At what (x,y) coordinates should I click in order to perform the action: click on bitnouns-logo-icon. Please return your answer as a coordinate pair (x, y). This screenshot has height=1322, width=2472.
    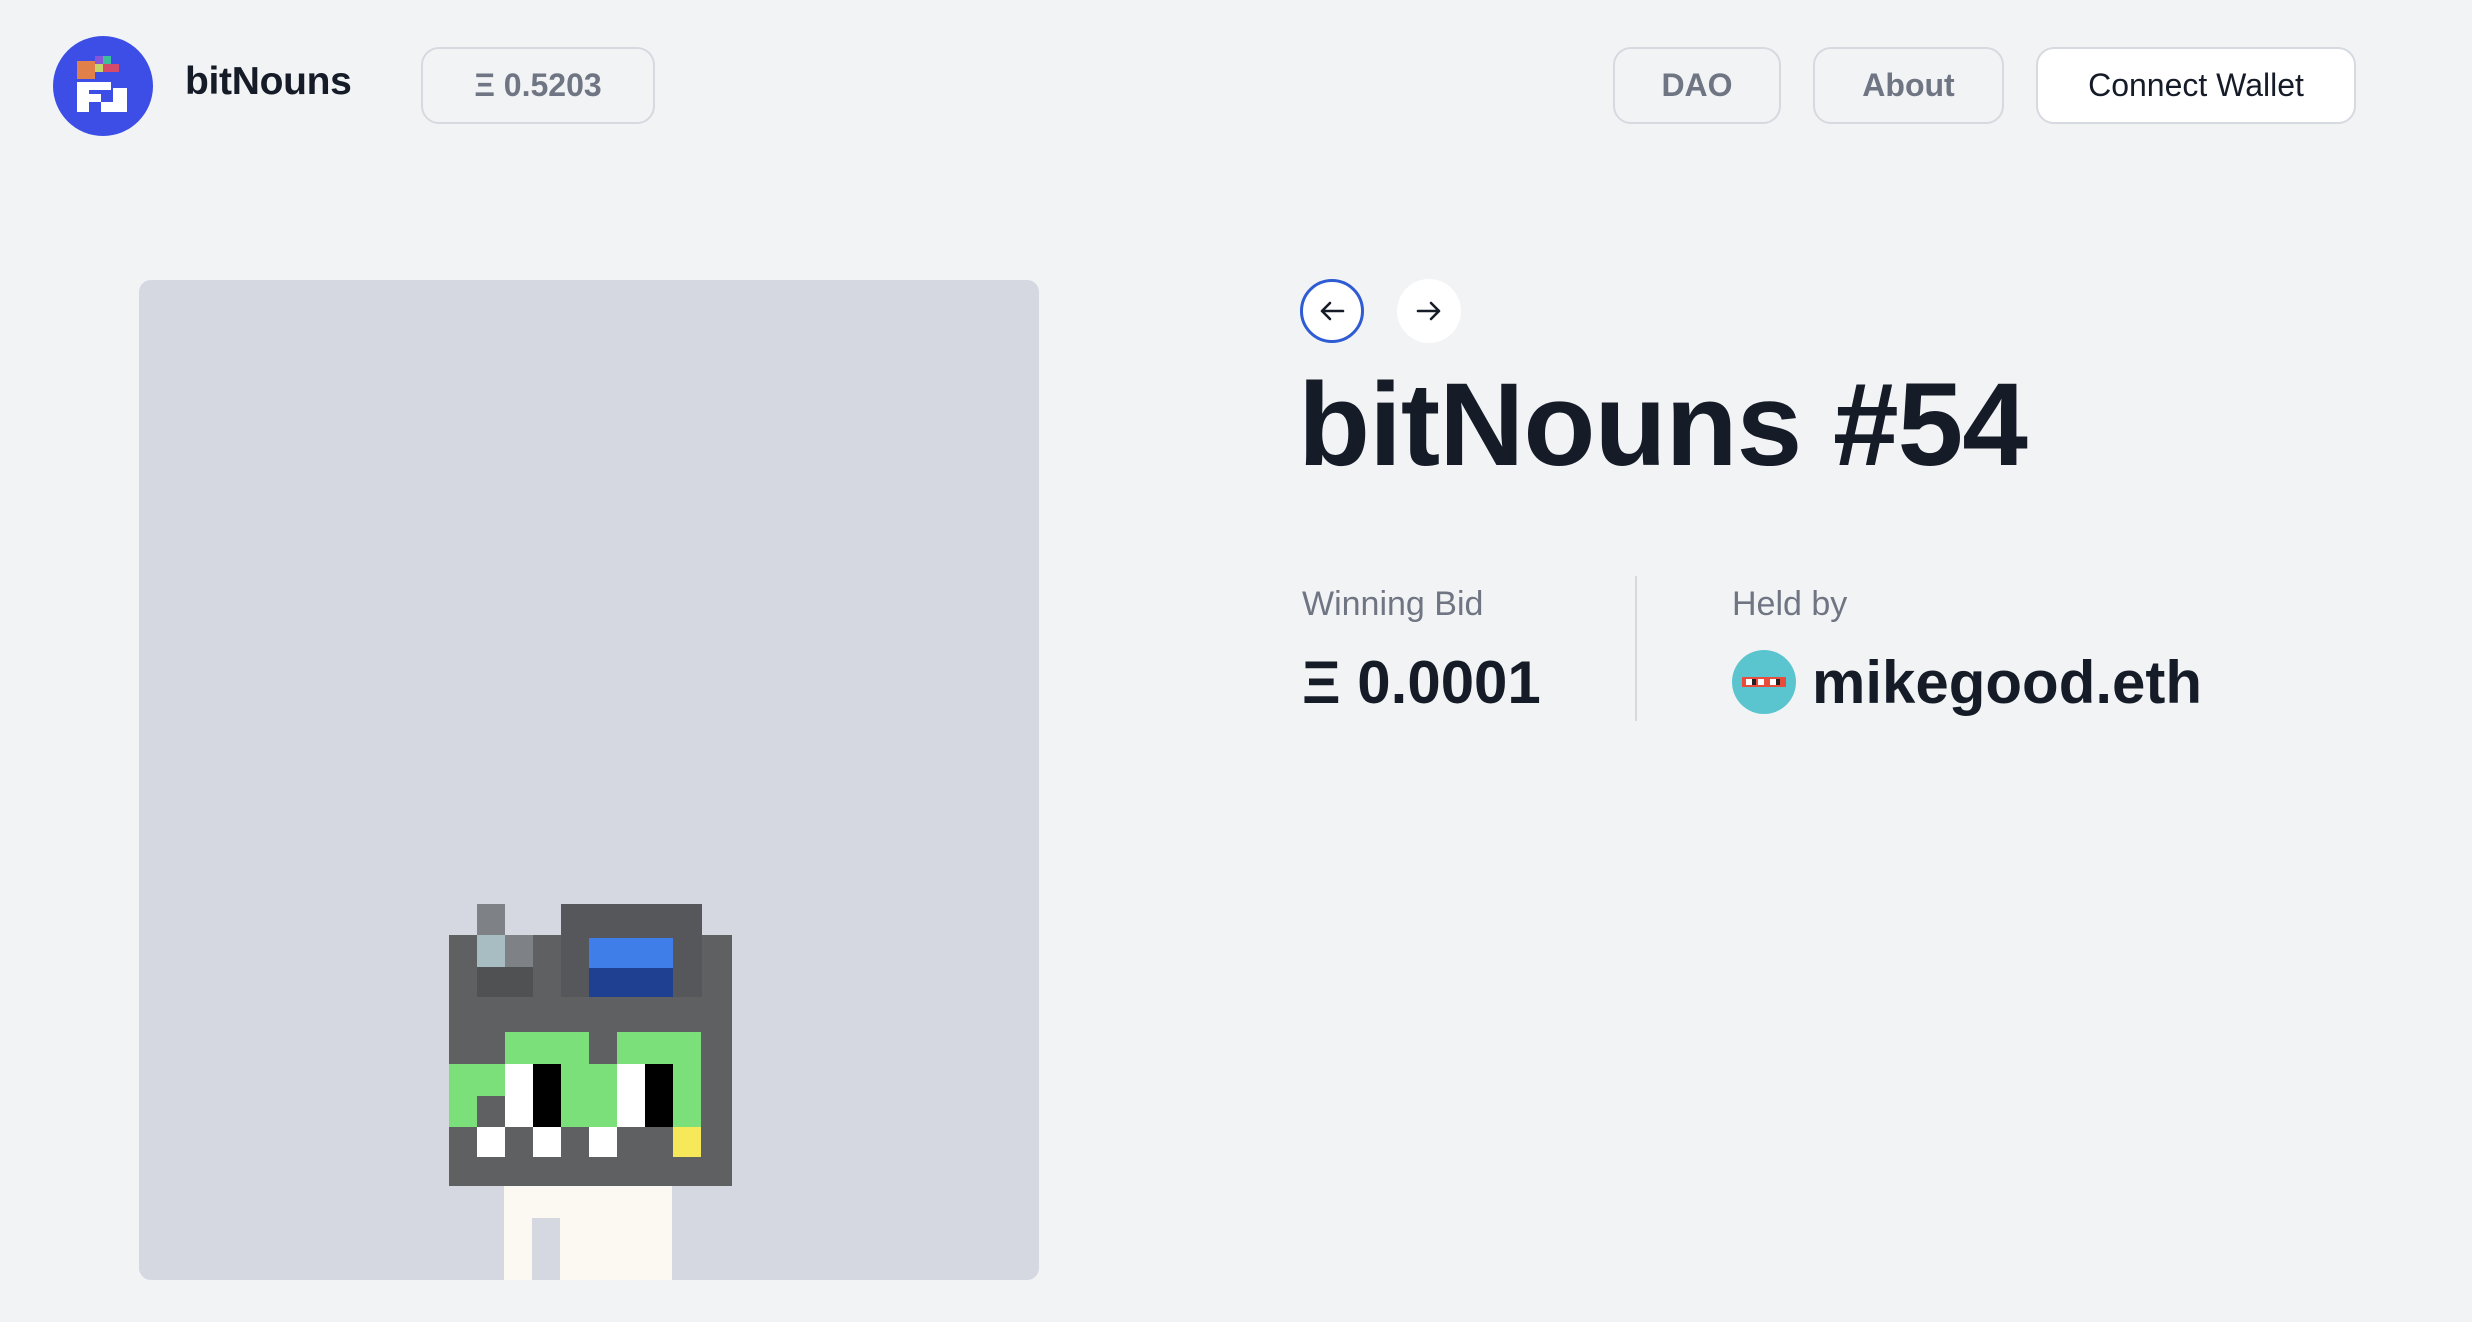
    Looking at the image, I should click on (103, 86).